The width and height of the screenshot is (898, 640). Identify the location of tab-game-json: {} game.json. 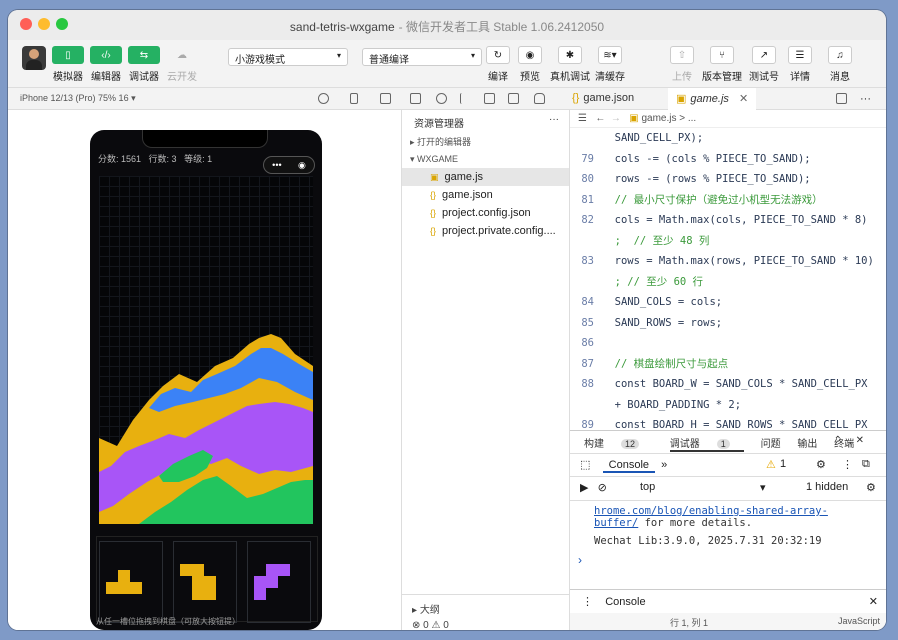
(603, 99).